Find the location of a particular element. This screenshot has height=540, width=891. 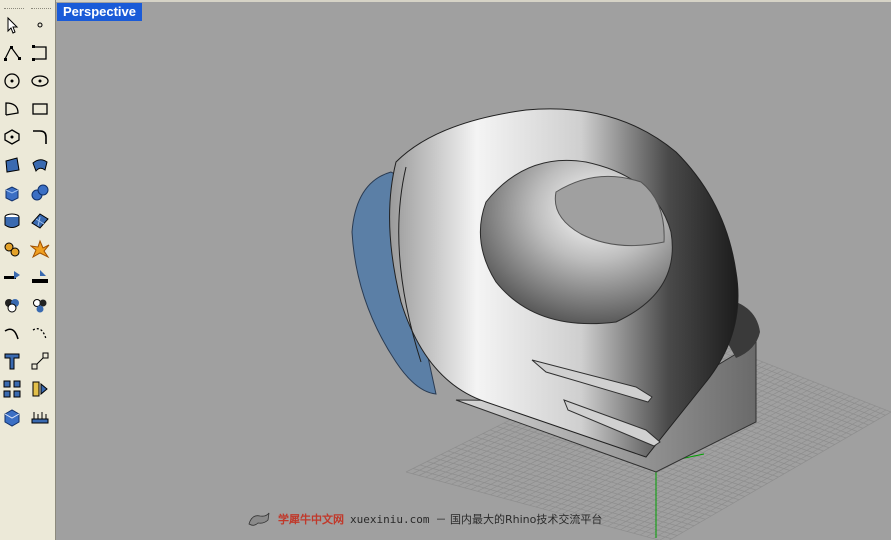

curve-rectangle-icon is located at coordinates (40, 53).